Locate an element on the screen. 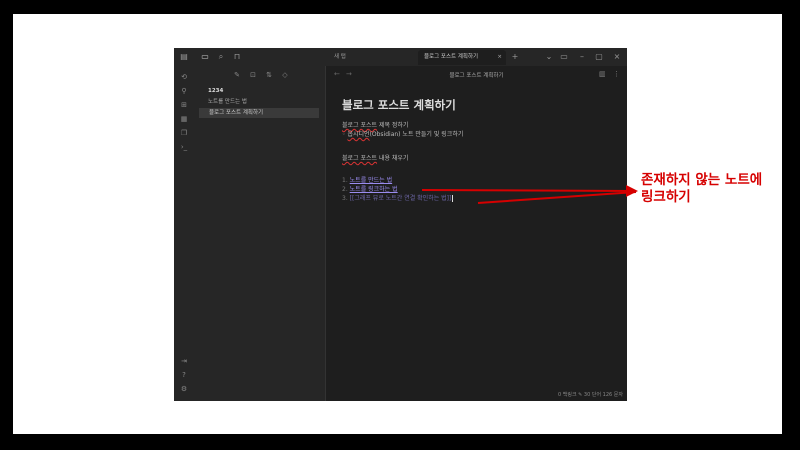 The image size is (800, 450). annotation-line: 존재하지 않는 노트에 is located at coordinates (702, 180).